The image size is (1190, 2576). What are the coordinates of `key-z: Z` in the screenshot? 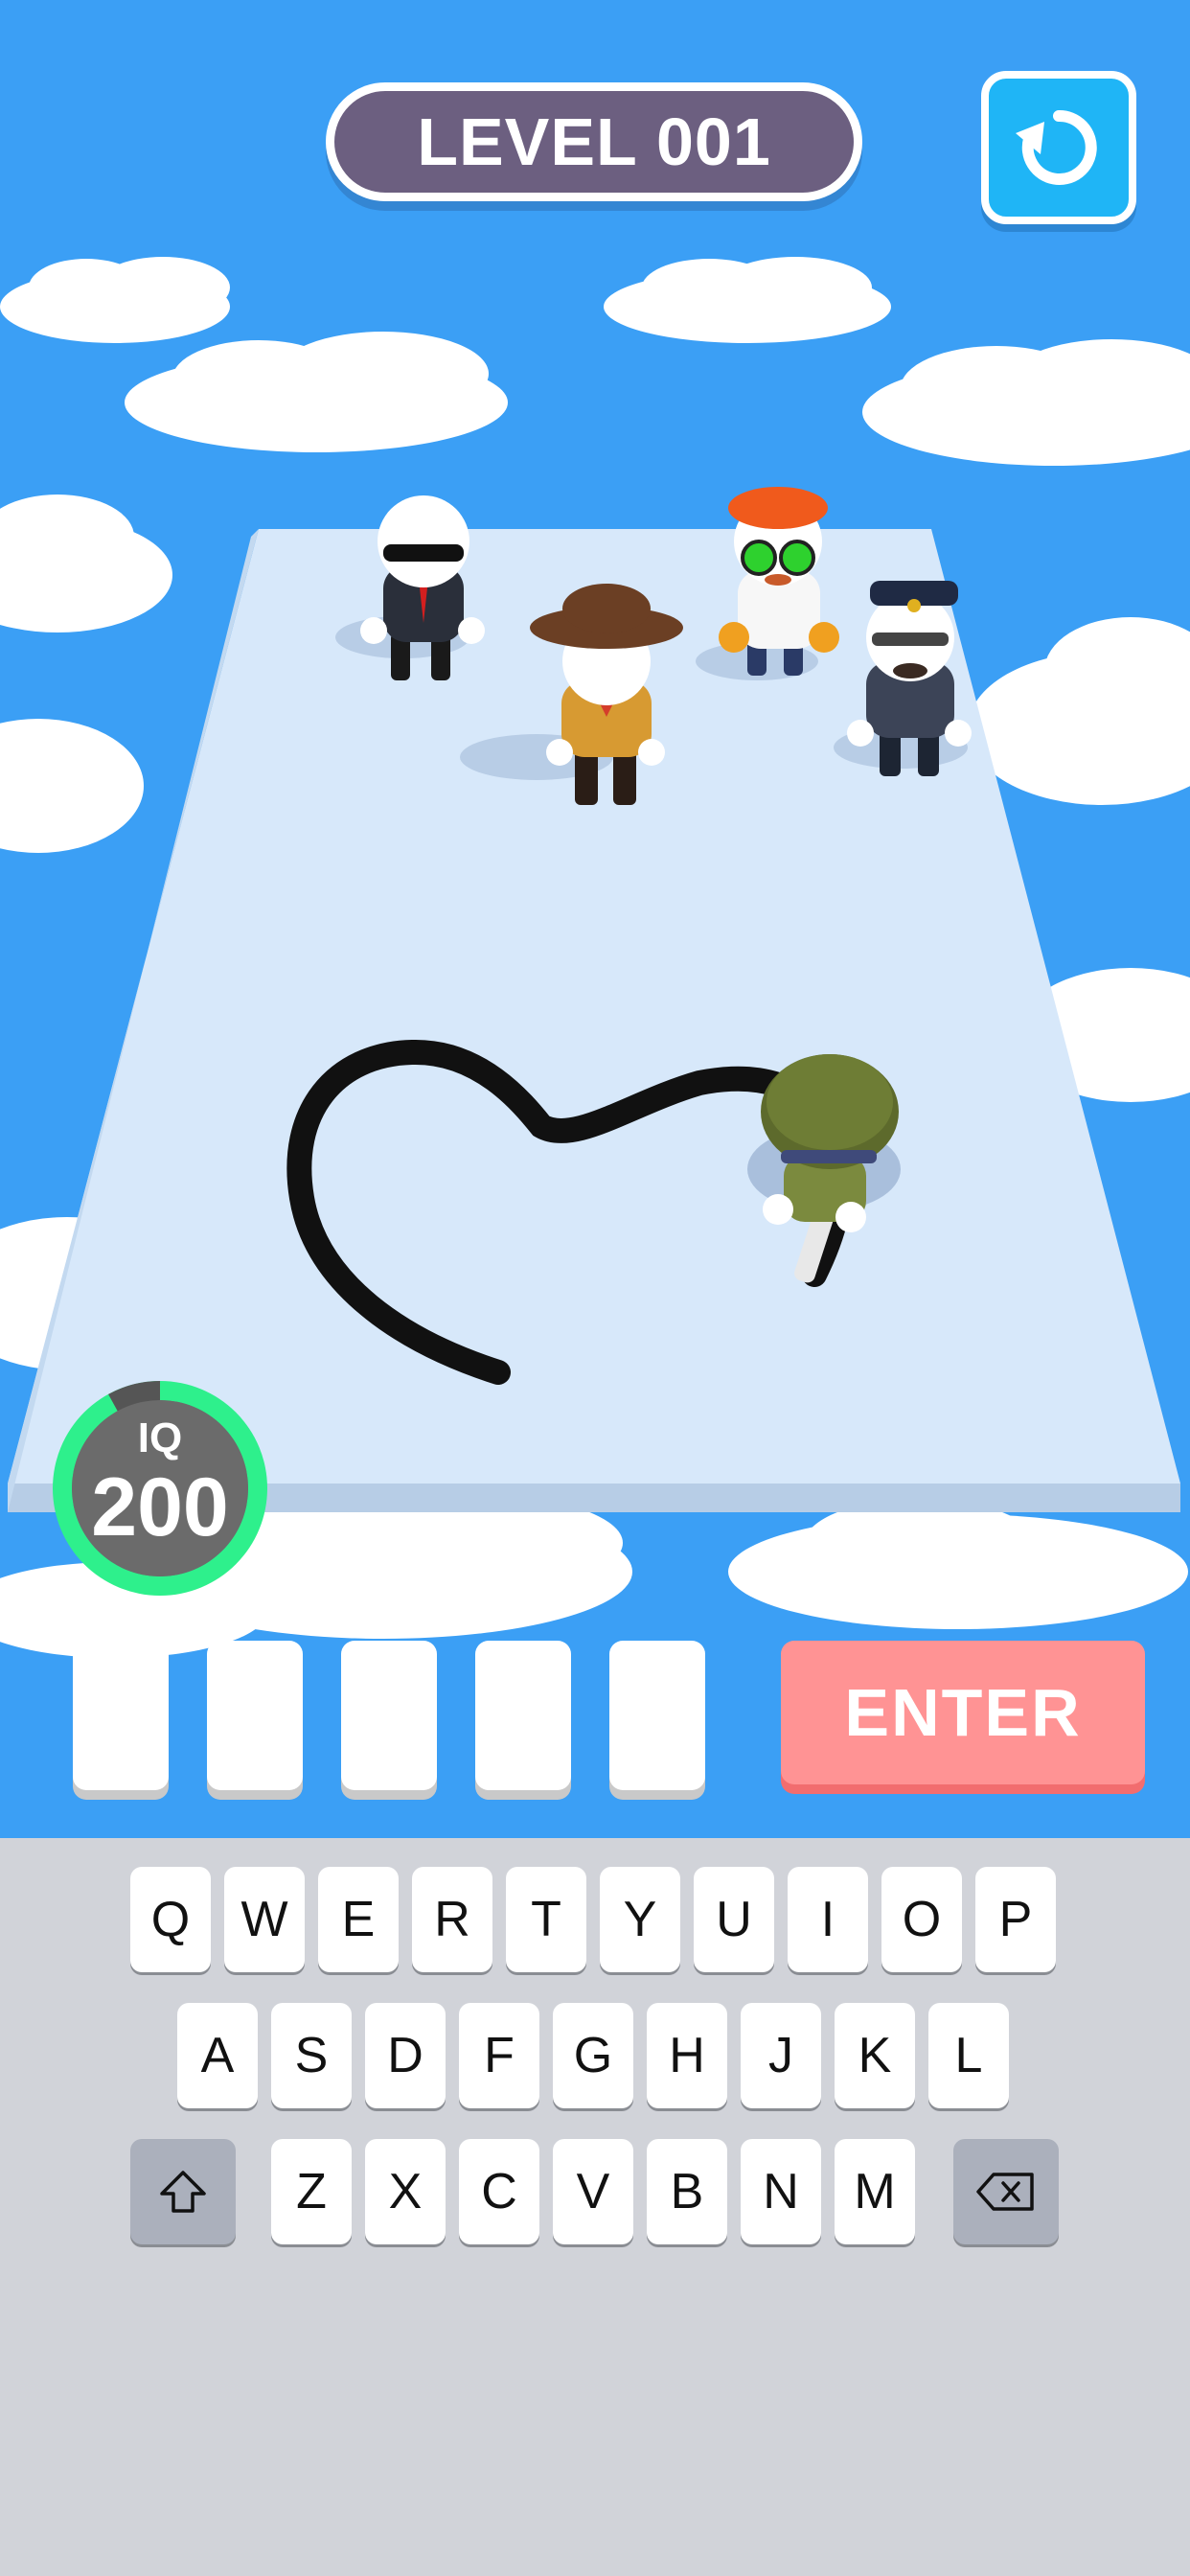 It's located at (311, 2191).